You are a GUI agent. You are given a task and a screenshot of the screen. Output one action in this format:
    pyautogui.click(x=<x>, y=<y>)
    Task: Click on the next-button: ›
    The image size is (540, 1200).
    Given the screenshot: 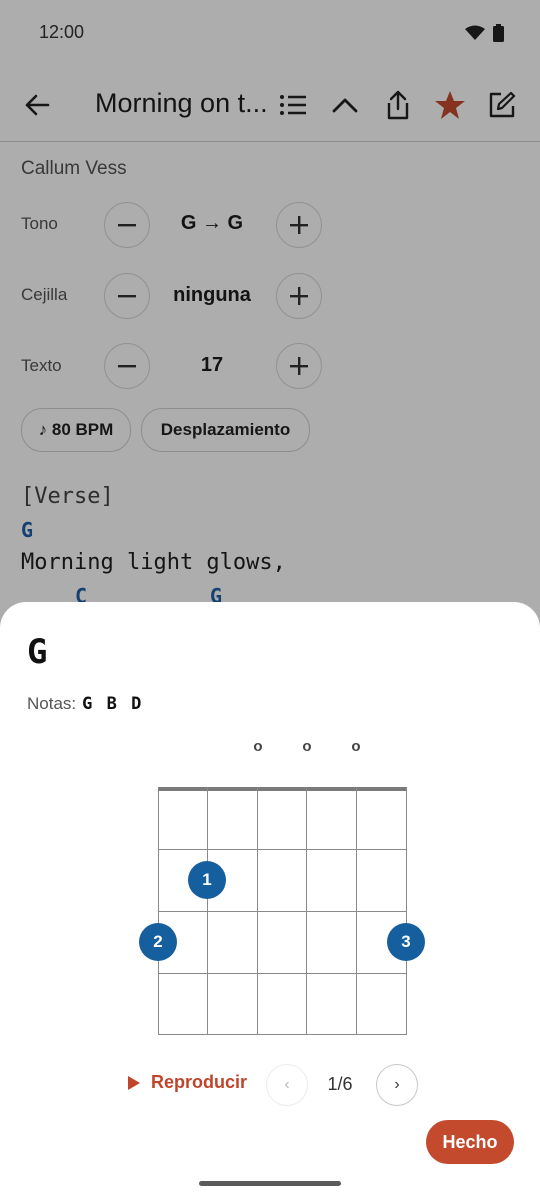 What is the action you would take?
    pyautogui.click(x=397, y=1085)
    